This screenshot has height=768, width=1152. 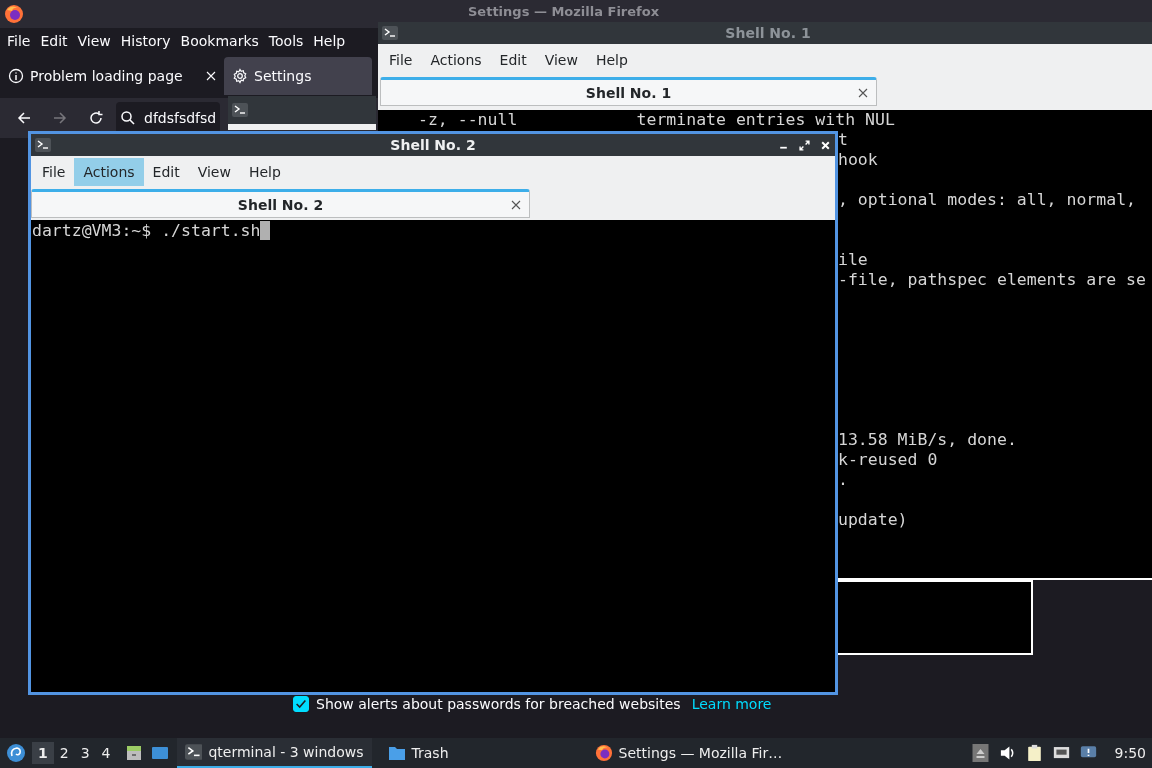 What do you see at coordinates (106, 753) in the screenshot?
I see `workspace-button: 4` at bounding box center [106, 753].